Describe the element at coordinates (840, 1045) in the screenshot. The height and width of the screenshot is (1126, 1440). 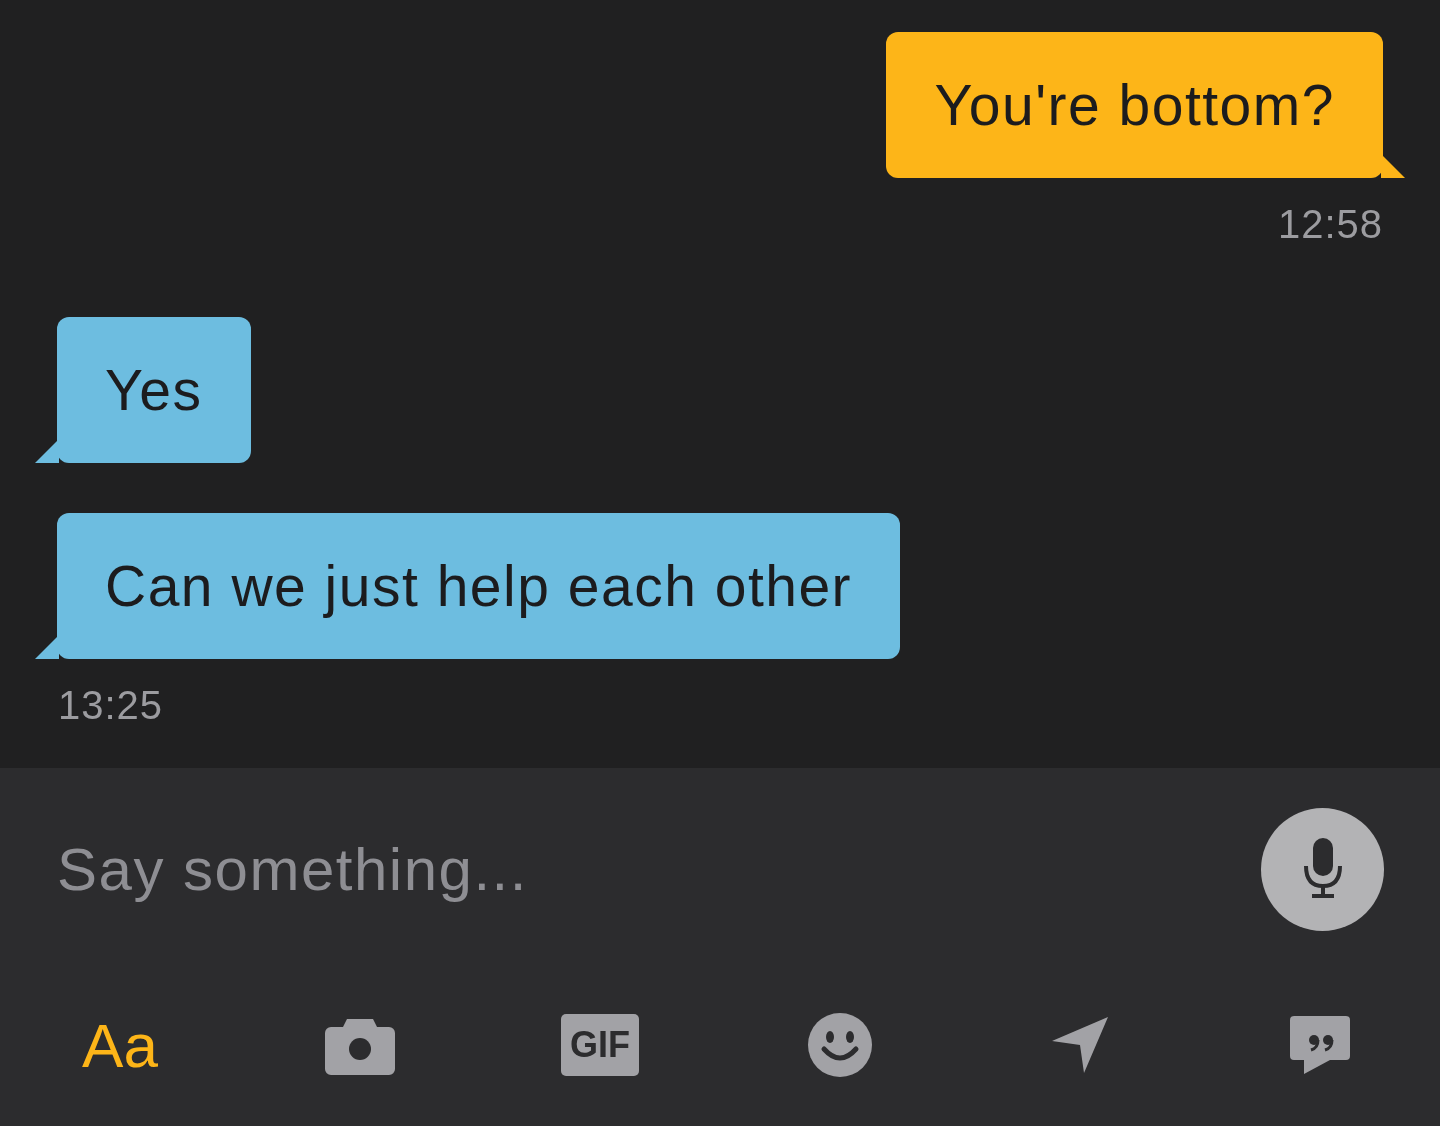
I see `smiley-icon` at that location.